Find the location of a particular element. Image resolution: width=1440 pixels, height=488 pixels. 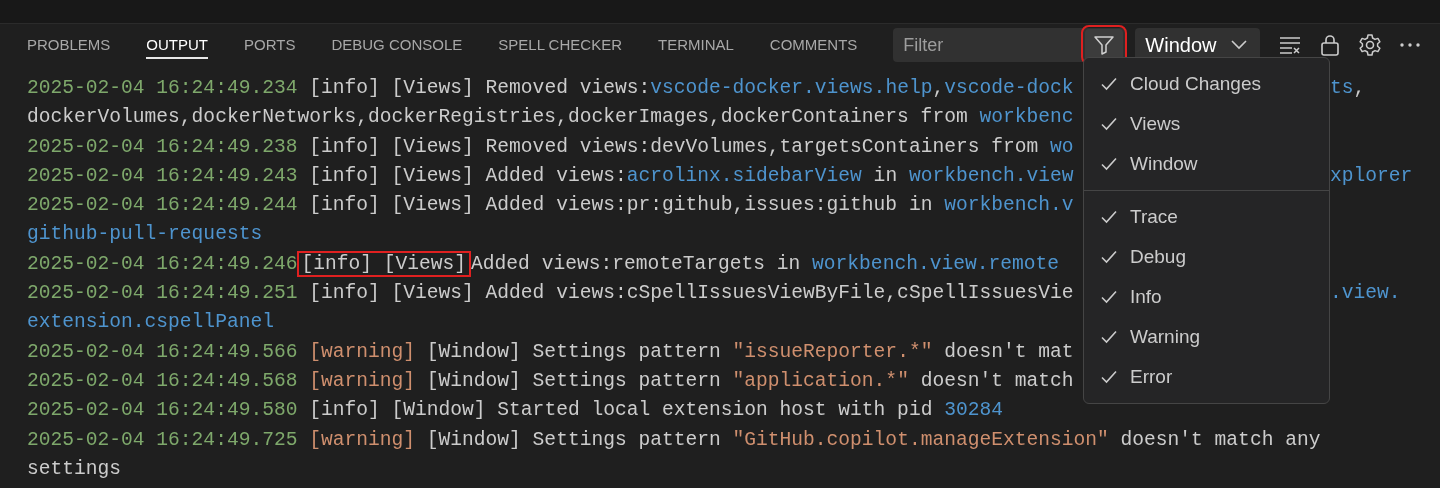

log-line: ts, is located at coordinates (1348, 88).